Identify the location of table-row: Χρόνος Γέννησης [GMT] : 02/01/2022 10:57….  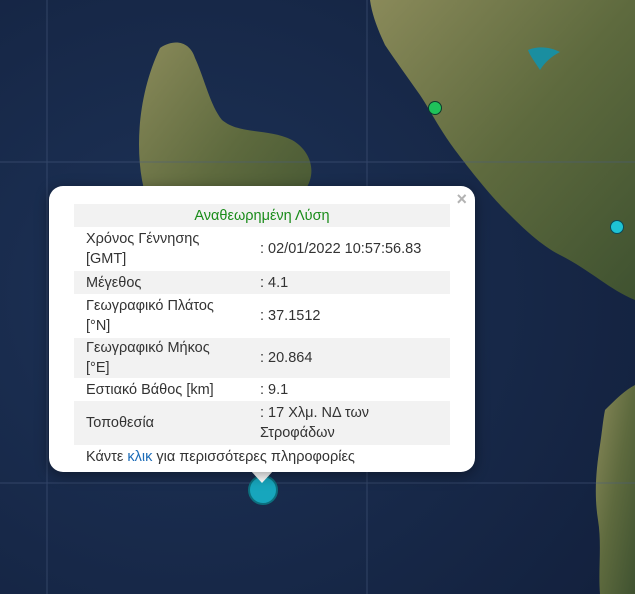
(262, 249).